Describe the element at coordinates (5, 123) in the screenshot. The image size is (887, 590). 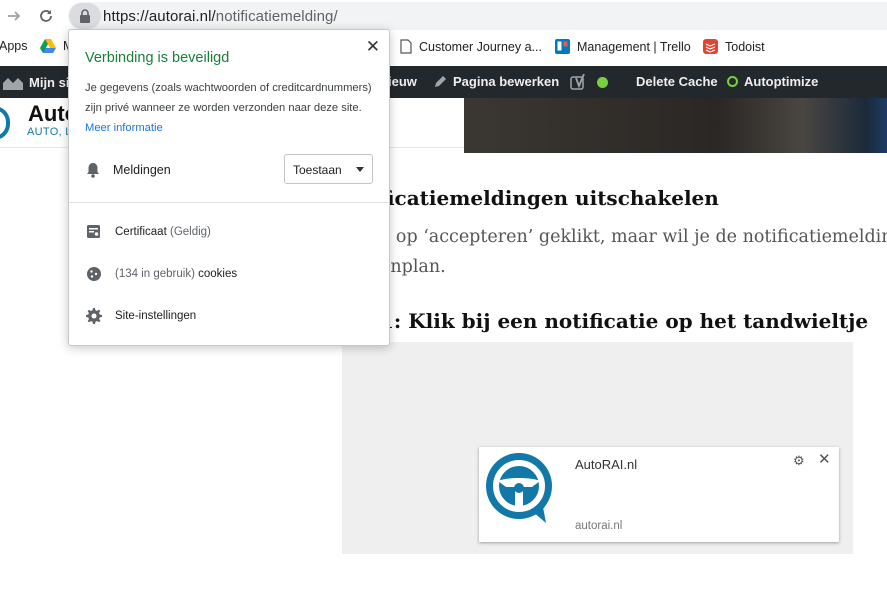
I see `site-logo-icon` at that location.